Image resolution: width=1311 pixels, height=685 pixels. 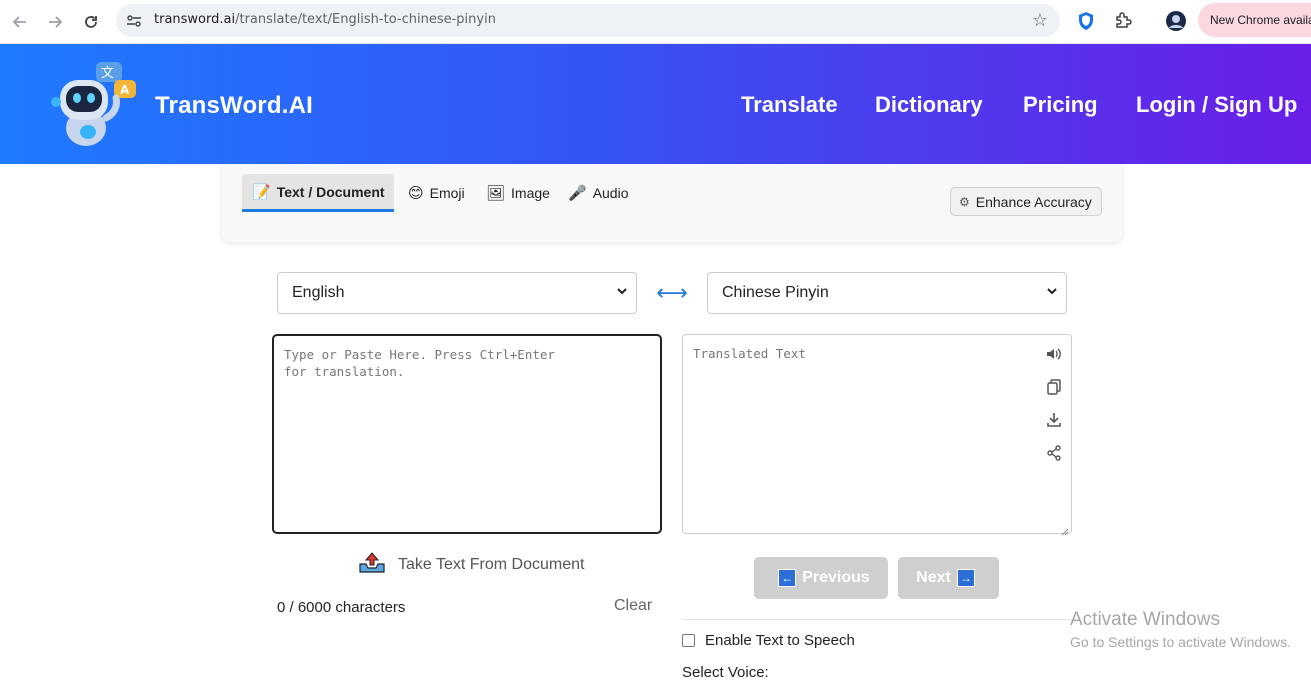 I want to click on back-icon, so click(x=20, y=22).